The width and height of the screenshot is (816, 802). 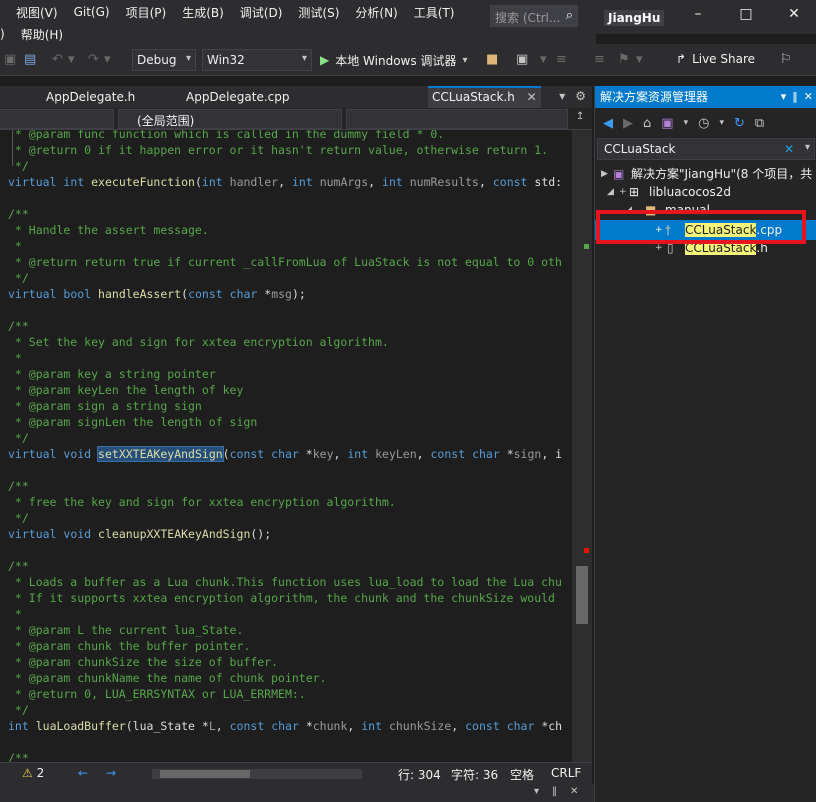 What do you see at coordinates (715, 59) in the screenshot?
I see `live-share-button: ↱ Live Share` at bounding box center [715, 59].